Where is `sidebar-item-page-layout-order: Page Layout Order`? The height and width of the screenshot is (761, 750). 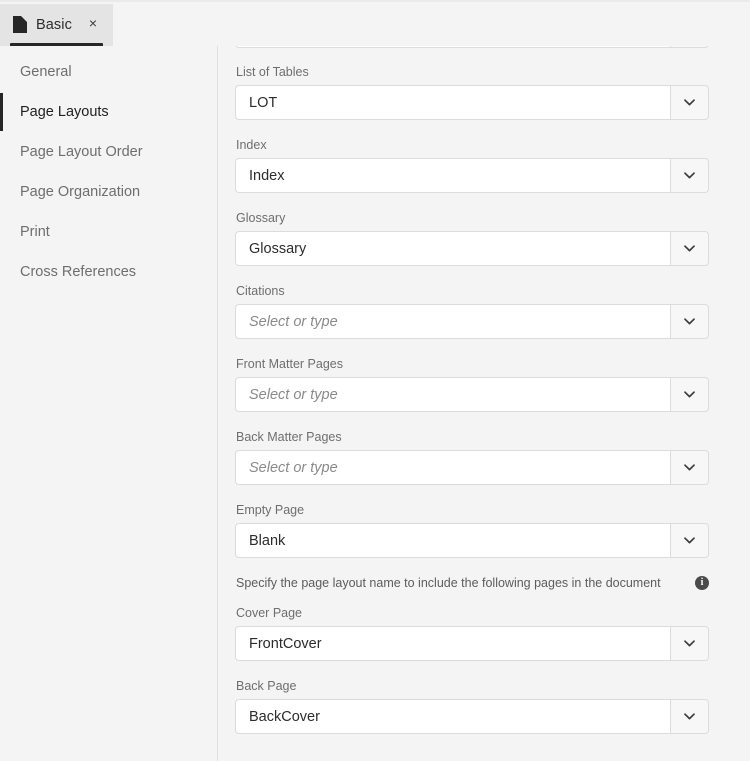
sidebar-item-page-layout-order: Page Layout Order is located at coordinates (108, 152).